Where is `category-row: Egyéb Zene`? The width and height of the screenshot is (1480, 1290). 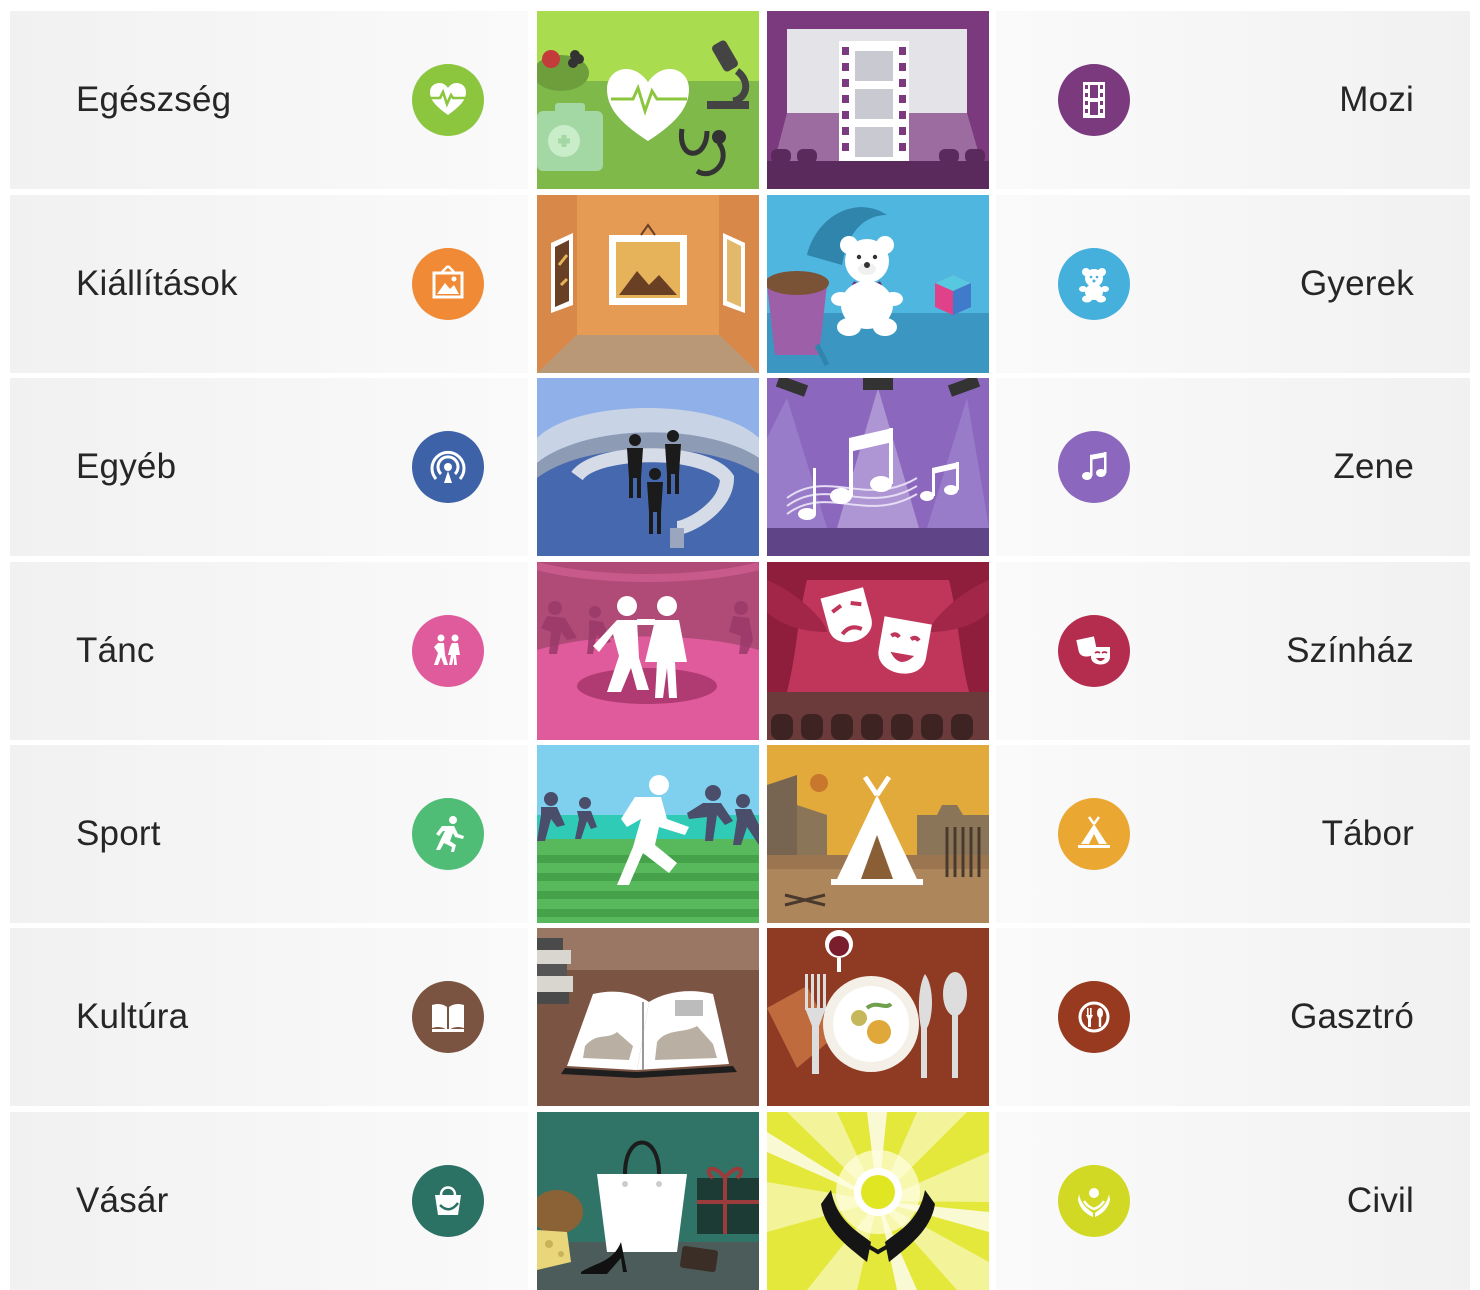
category-row: Egyéb Zene is located at coordinates (740, 467).